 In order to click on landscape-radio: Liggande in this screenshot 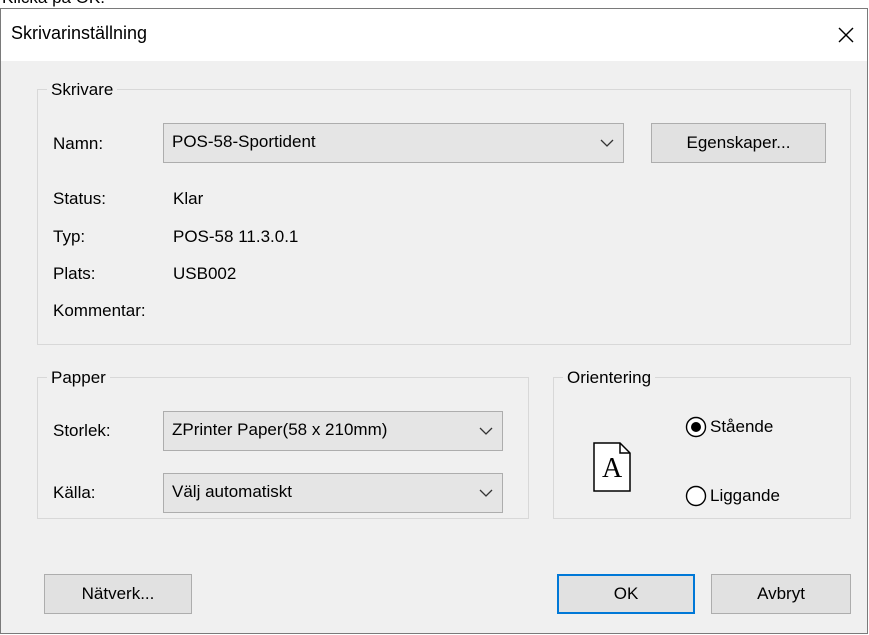, I will do `click(755, 496)`.